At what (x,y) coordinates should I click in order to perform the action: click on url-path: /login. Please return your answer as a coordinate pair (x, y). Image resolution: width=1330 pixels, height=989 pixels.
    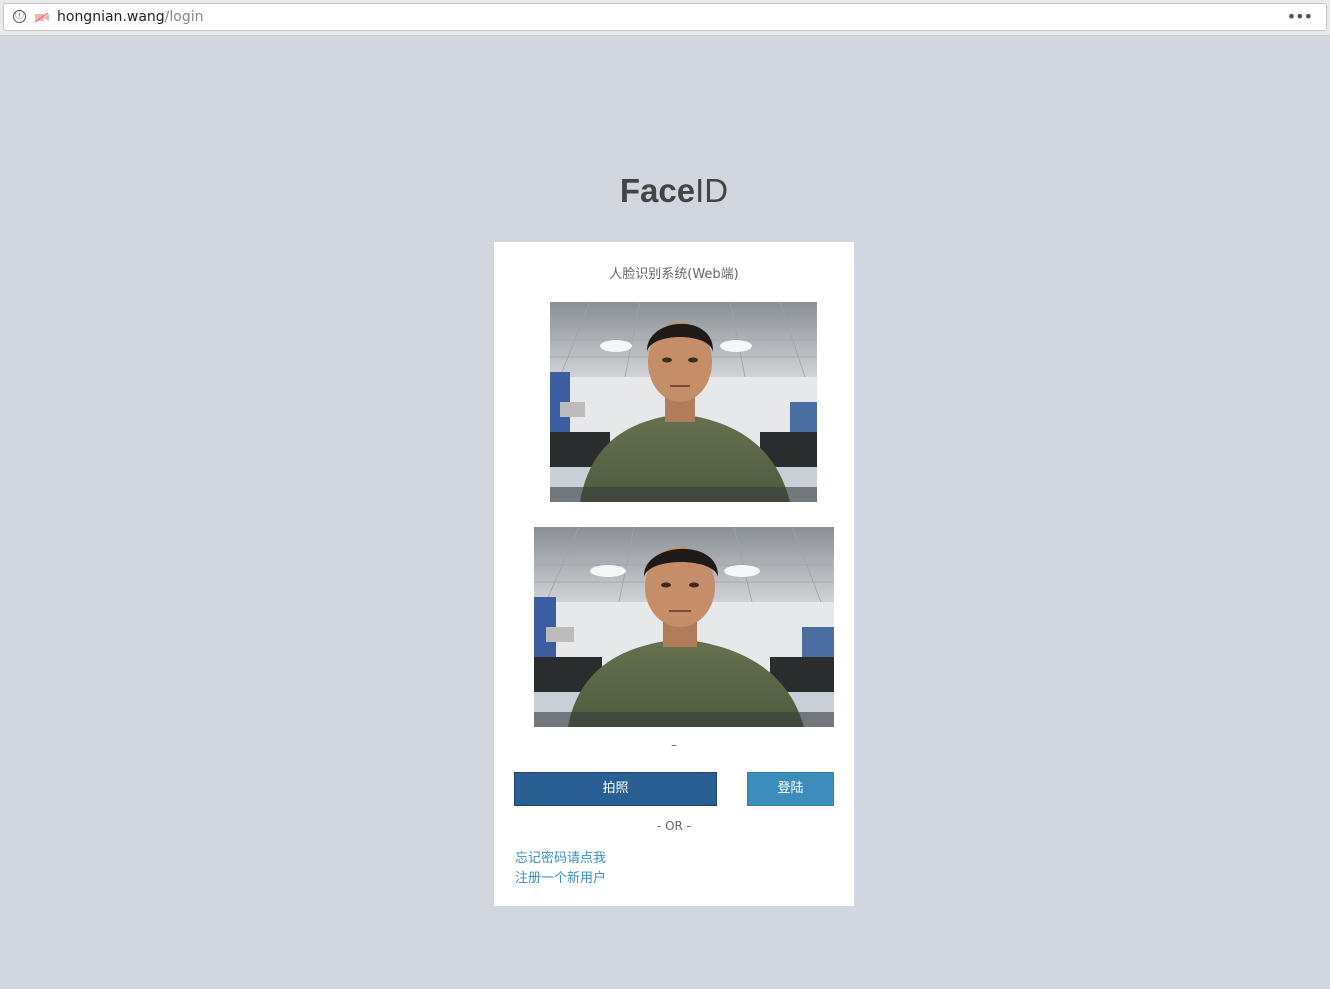
    Looking at the image, I should click on (184, 17).